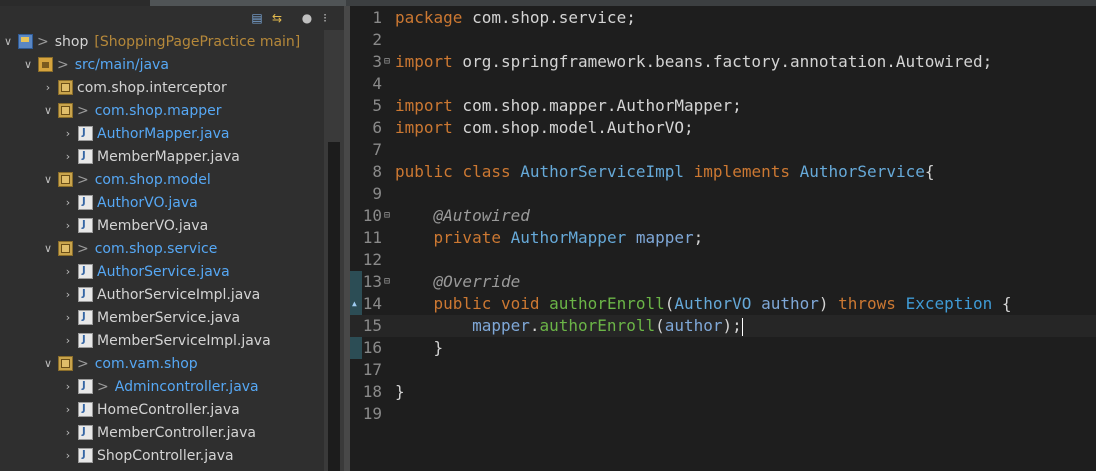 The height and width of the screenshot is (471, 1096). What do you see at coordinates (723, 84) in the screenshot?
I see `code-line: 4` at bounding box center [723, 84].